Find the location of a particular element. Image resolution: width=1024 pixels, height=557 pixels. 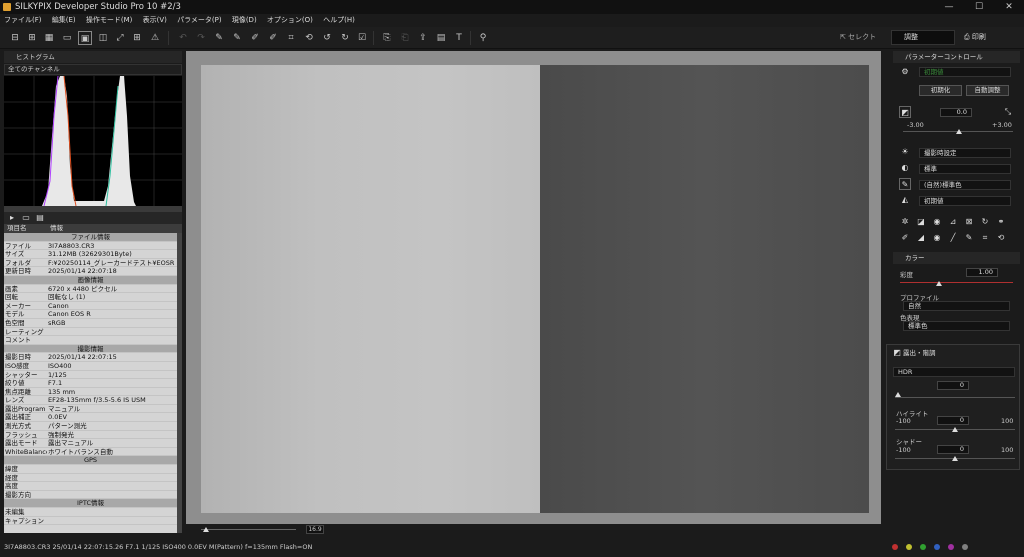

layout-compare-icon: ◫ is located at coordinates (103, 38).